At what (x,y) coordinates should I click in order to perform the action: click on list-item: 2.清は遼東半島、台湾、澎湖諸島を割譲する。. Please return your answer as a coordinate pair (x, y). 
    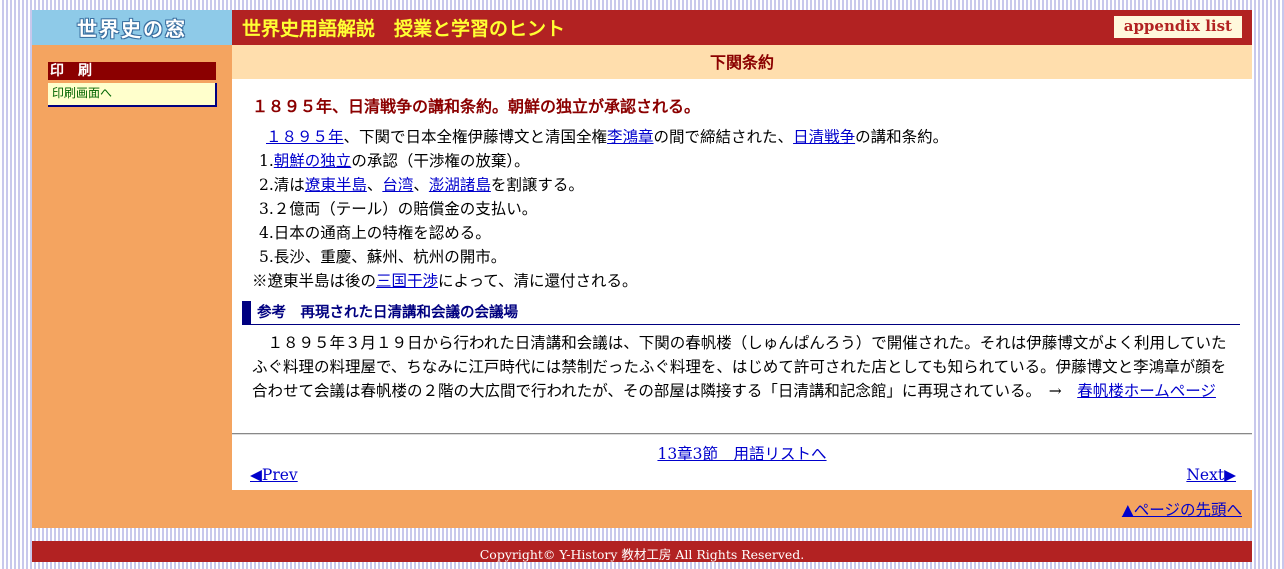
    Looking at the image, I should click on (747, 185).